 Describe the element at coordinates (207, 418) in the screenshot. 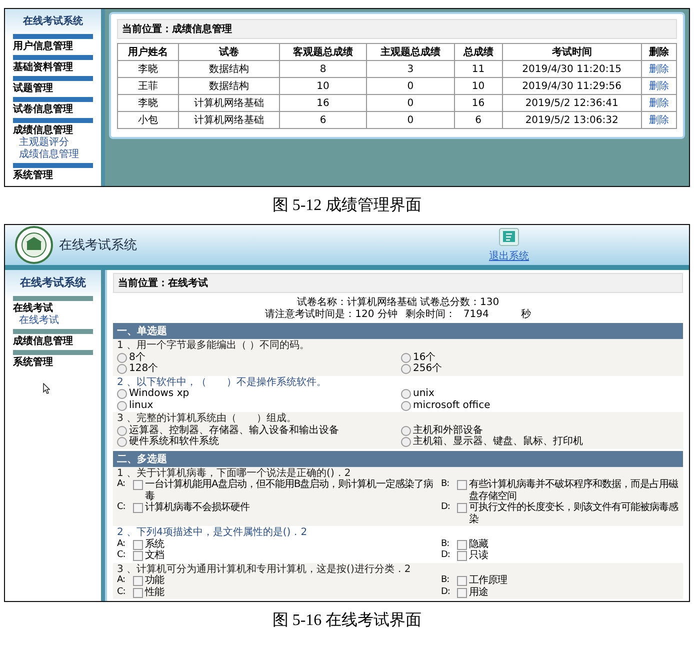

I see `question-text: 3 、完整的计算机系统由（ ）组成。` at that location.